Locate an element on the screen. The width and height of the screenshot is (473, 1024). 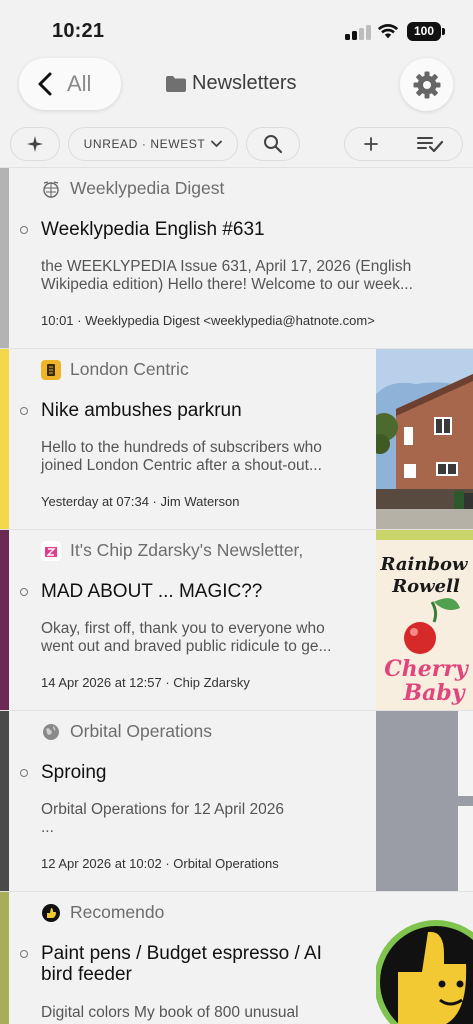
london-centric-logo-icon is located at coordinates (51, 369).